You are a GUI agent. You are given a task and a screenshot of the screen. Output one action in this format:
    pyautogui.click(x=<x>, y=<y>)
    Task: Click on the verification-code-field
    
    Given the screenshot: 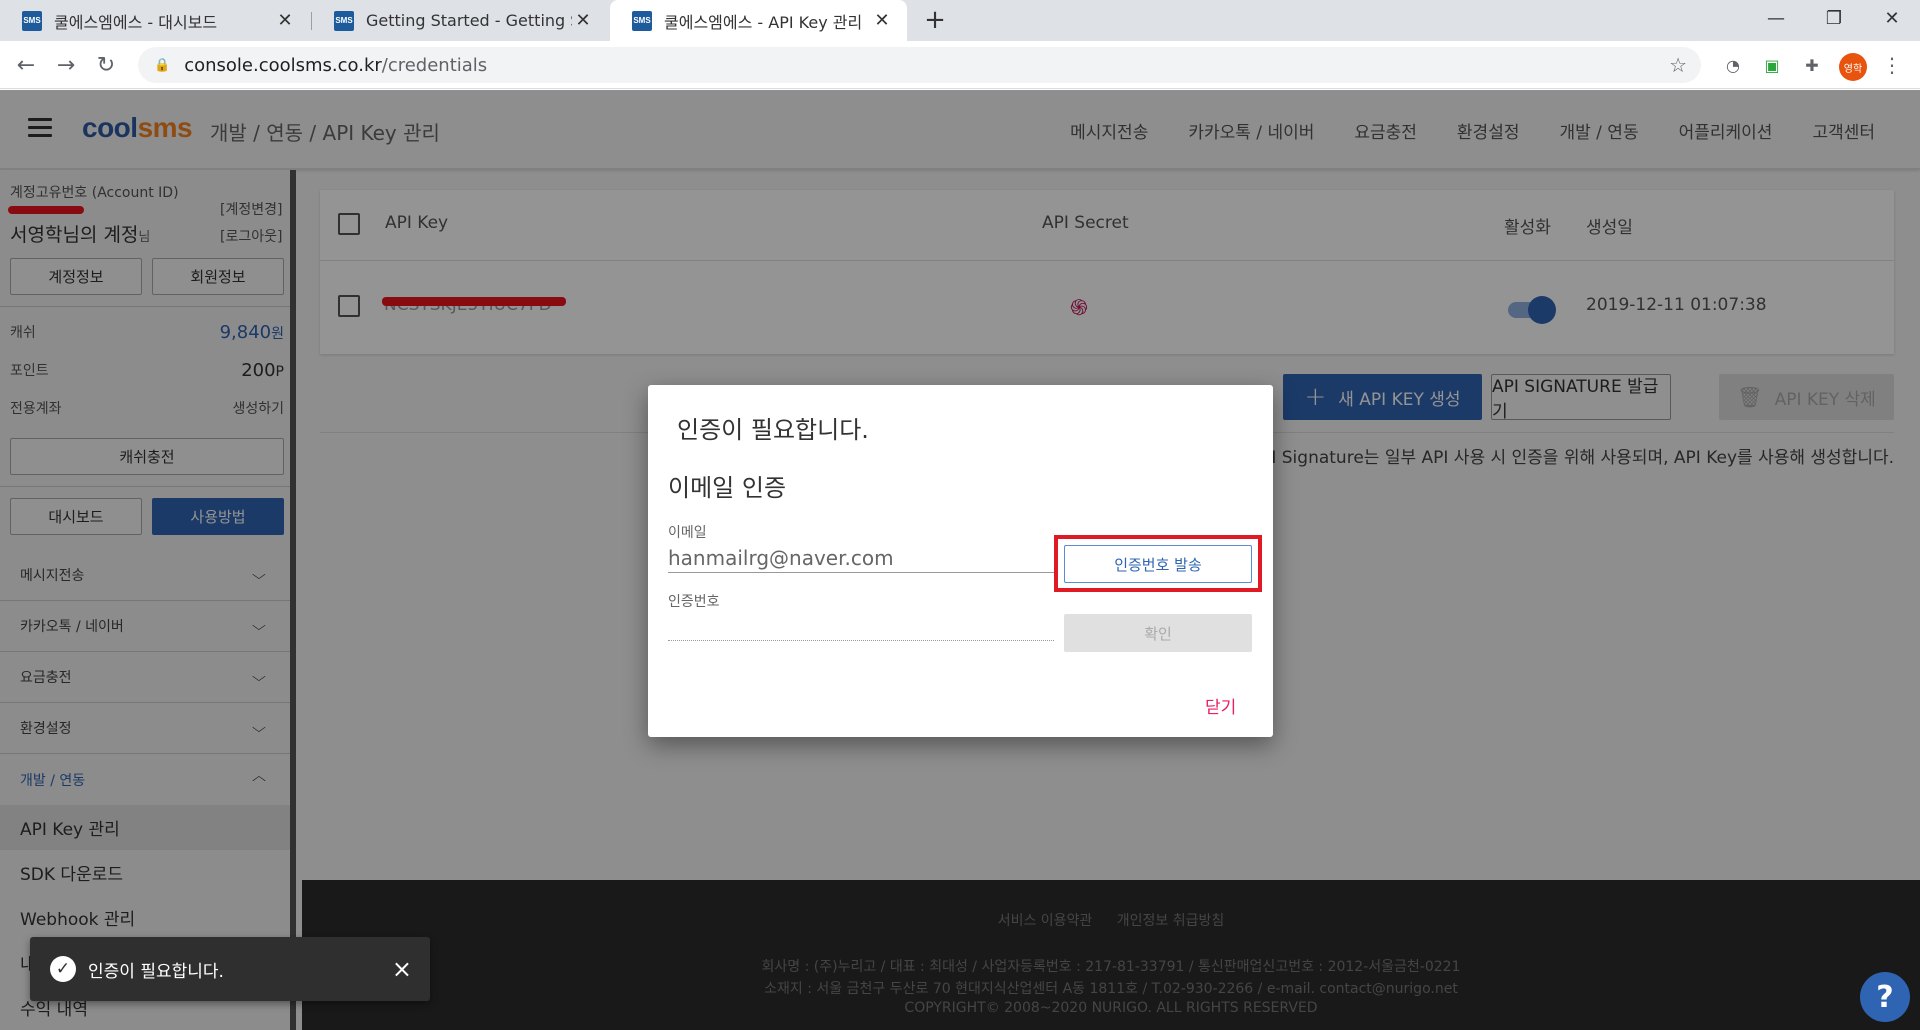 What is the action you would take?
    pyautogui.click(x=861, y=626)
    